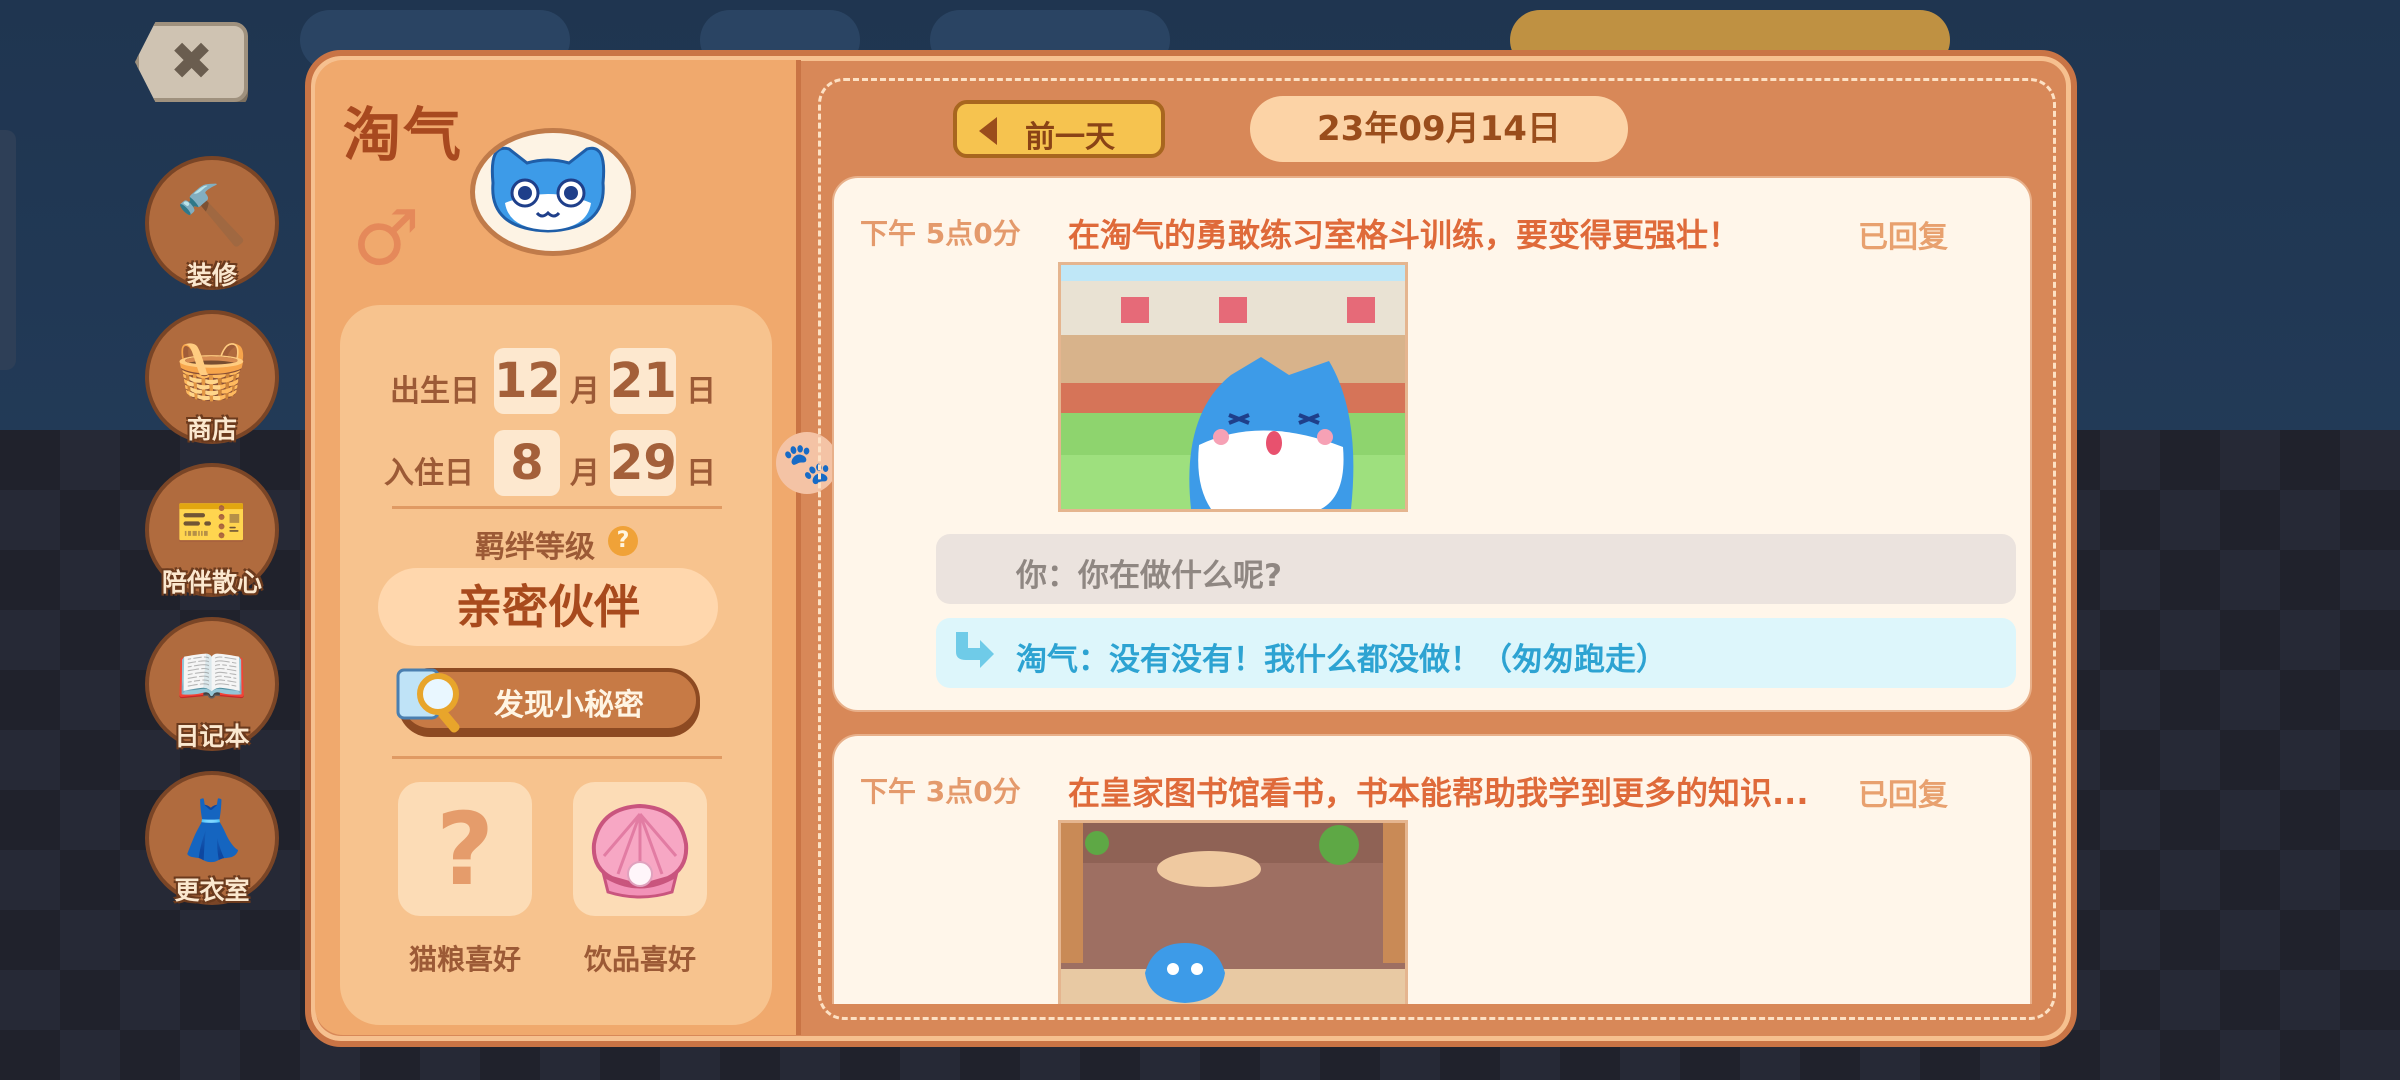 Image resolution: width=2400 pixels, height=1080 pixels. Describe the element at coordinates (643, 463) in the screenshot. I see `move-in-day: 29` at that location.